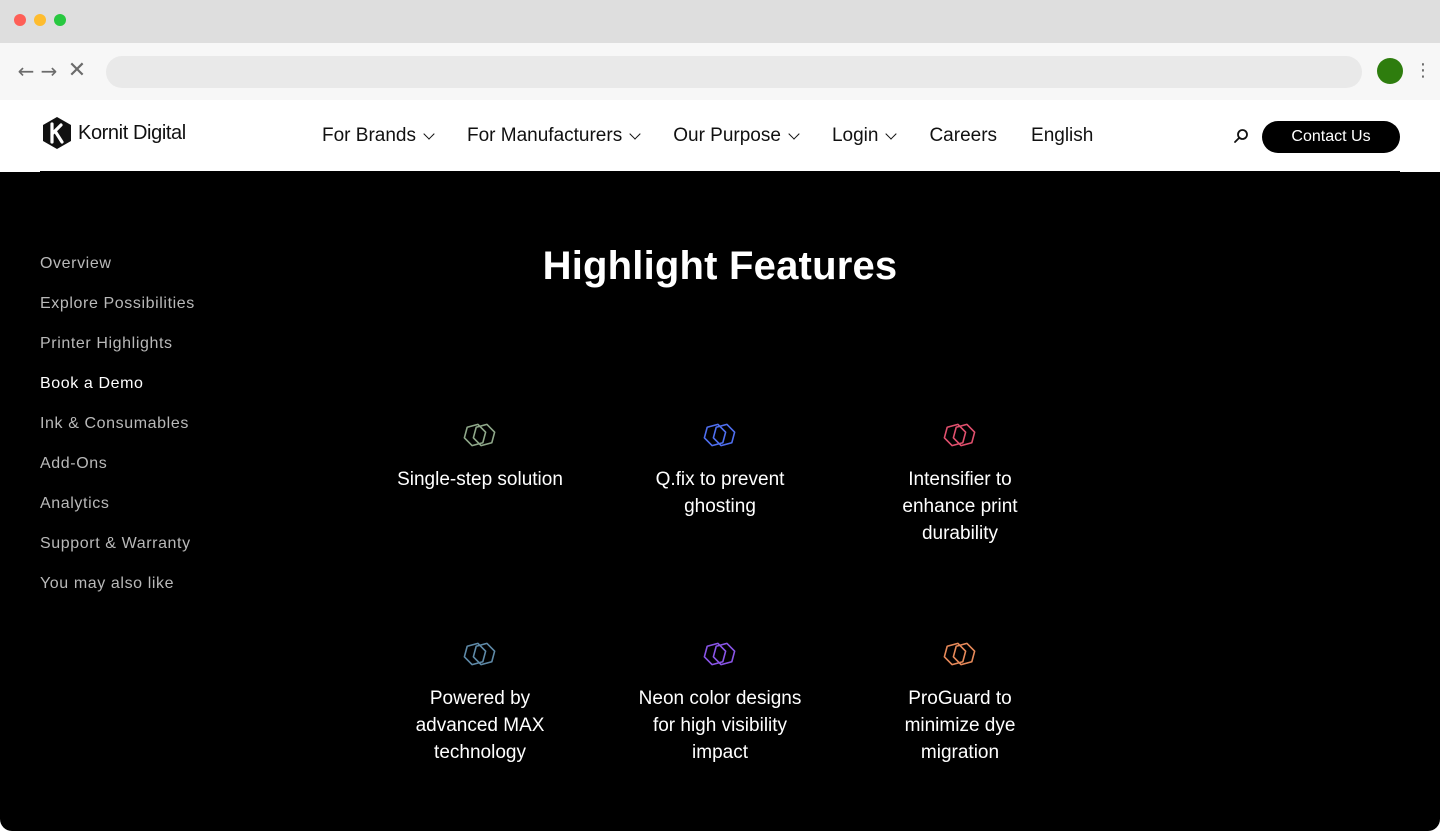 The height and width of the screenshot is (831, 1440). What do you see at coordinates (1390, 71) in the screenshot?
I see `profile-avatar` at bounding box center [1390, 71].